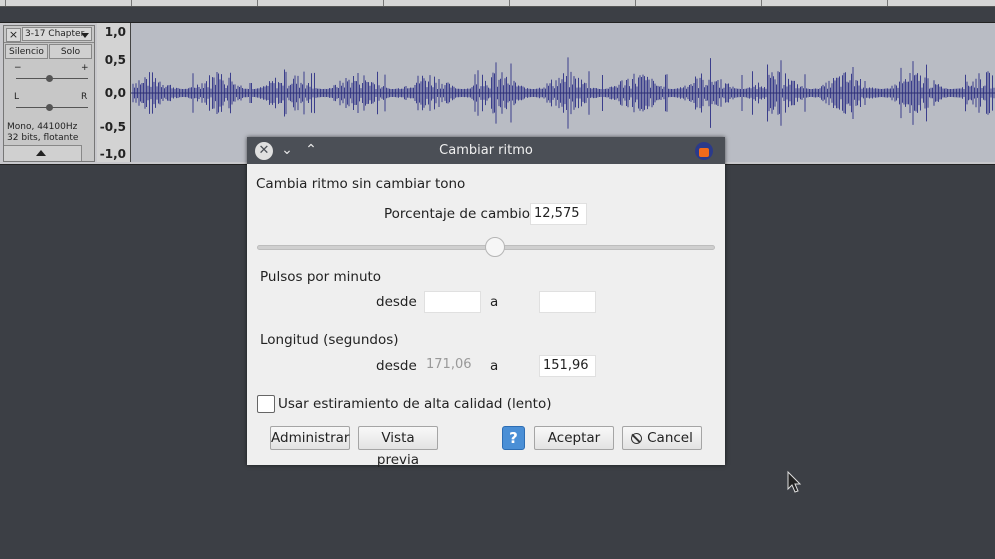 The image size is (995, 559). I want to click on mouse-pointer-icon, so click(794, 481).